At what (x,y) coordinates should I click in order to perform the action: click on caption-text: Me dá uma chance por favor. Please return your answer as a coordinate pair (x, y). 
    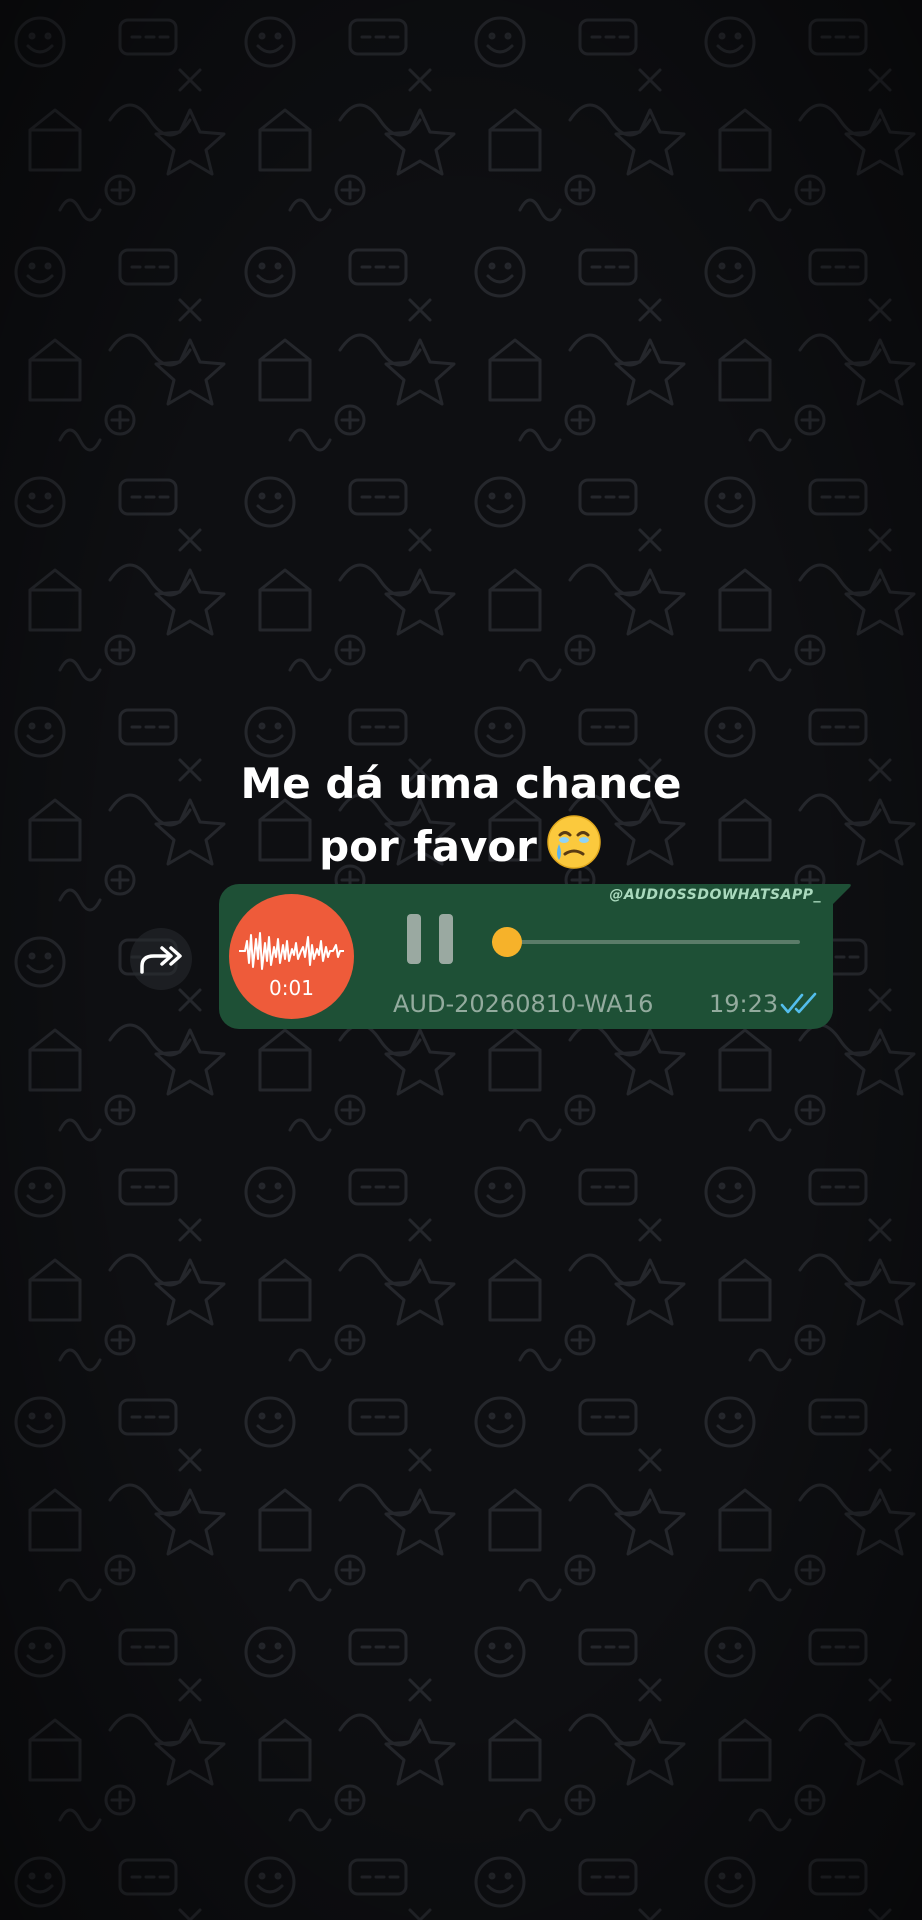
    Looking at the image, I should click on (461, 820).